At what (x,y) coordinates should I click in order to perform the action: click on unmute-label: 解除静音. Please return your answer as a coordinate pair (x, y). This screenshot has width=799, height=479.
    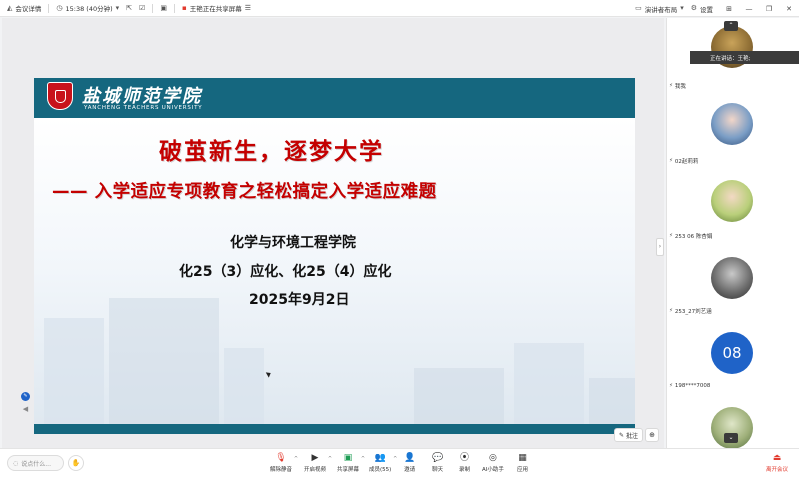
    Looking at the image, I should click on (281, 470).